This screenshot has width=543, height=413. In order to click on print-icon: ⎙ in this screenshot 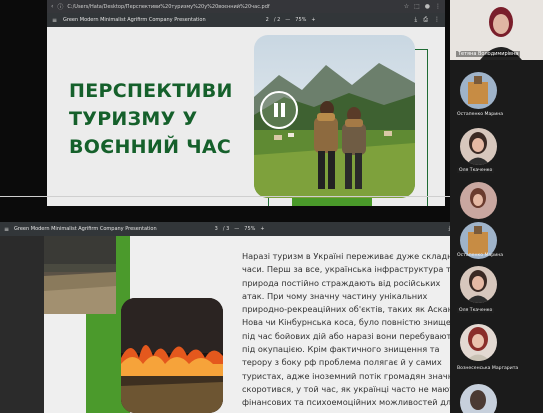, I will do `click(425, 20)`.